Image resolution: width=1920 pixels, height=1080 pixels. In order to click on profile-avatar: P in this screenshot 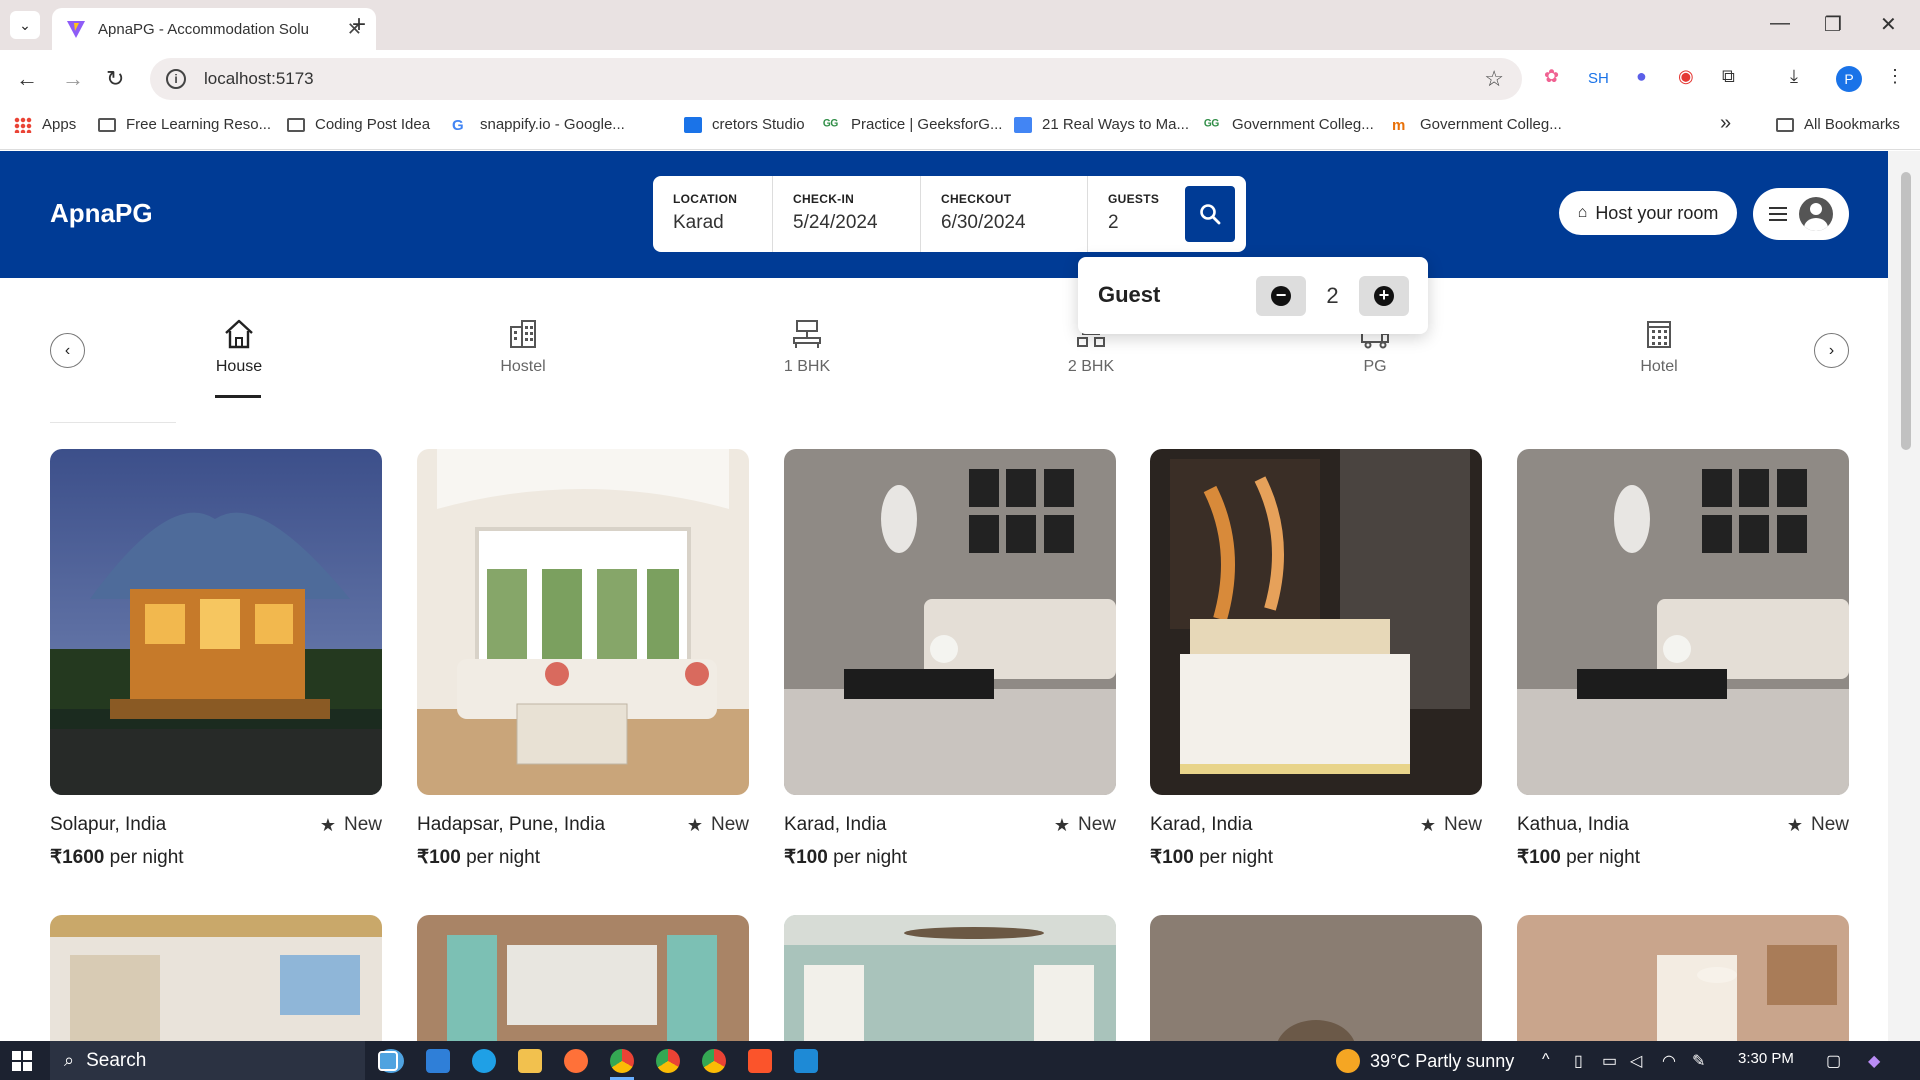, I will do `click(1849, 79)`.